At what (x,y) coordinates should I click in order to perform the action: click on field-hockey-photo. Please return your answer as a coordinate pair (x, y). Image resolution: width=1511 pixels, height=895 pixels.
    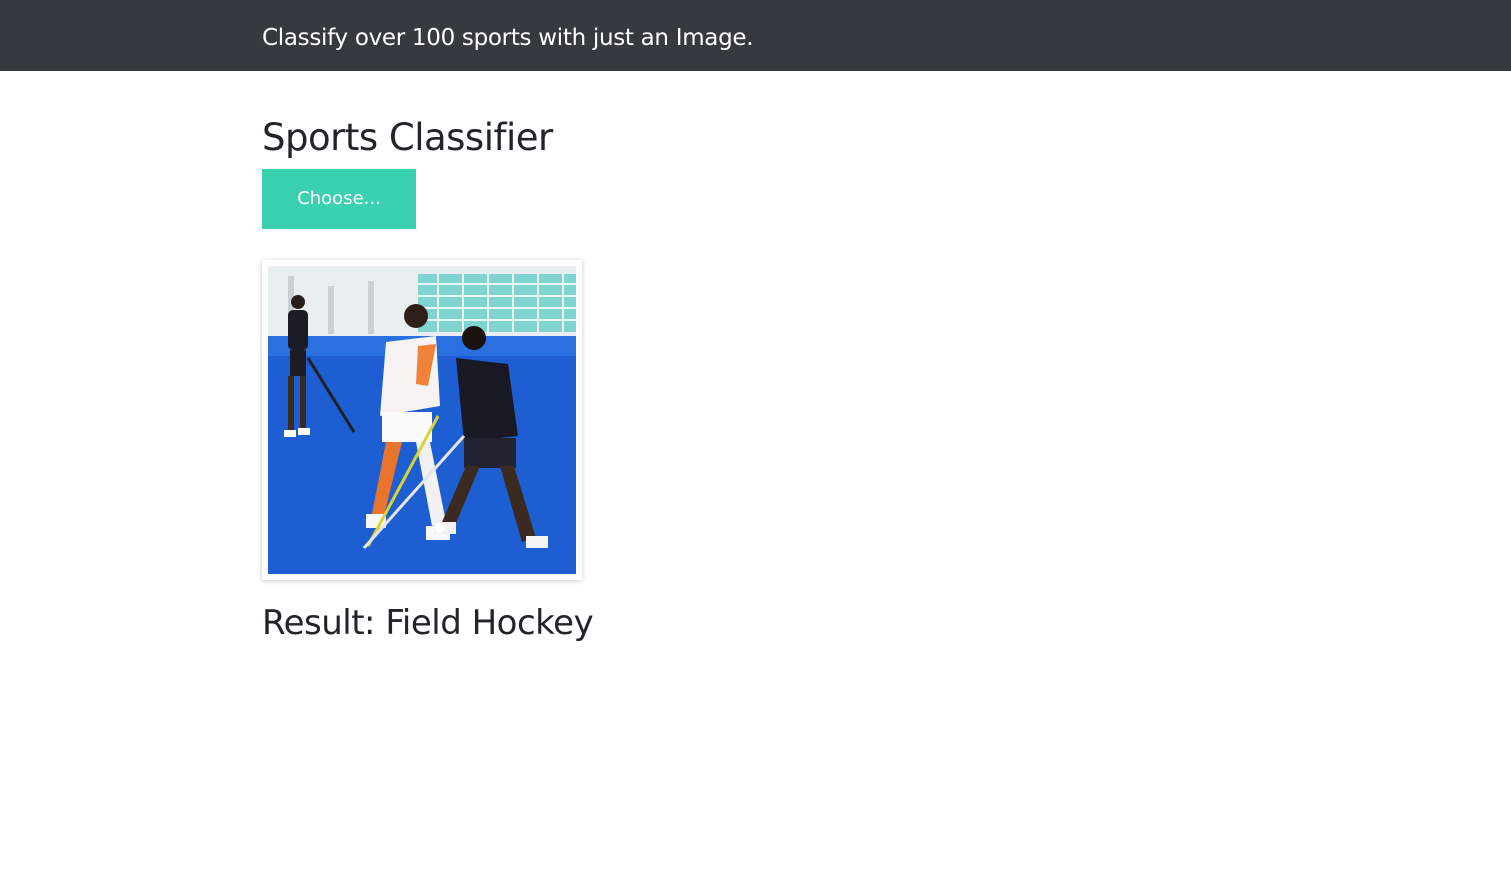
    Looking at the image, I should click on (422, 420).